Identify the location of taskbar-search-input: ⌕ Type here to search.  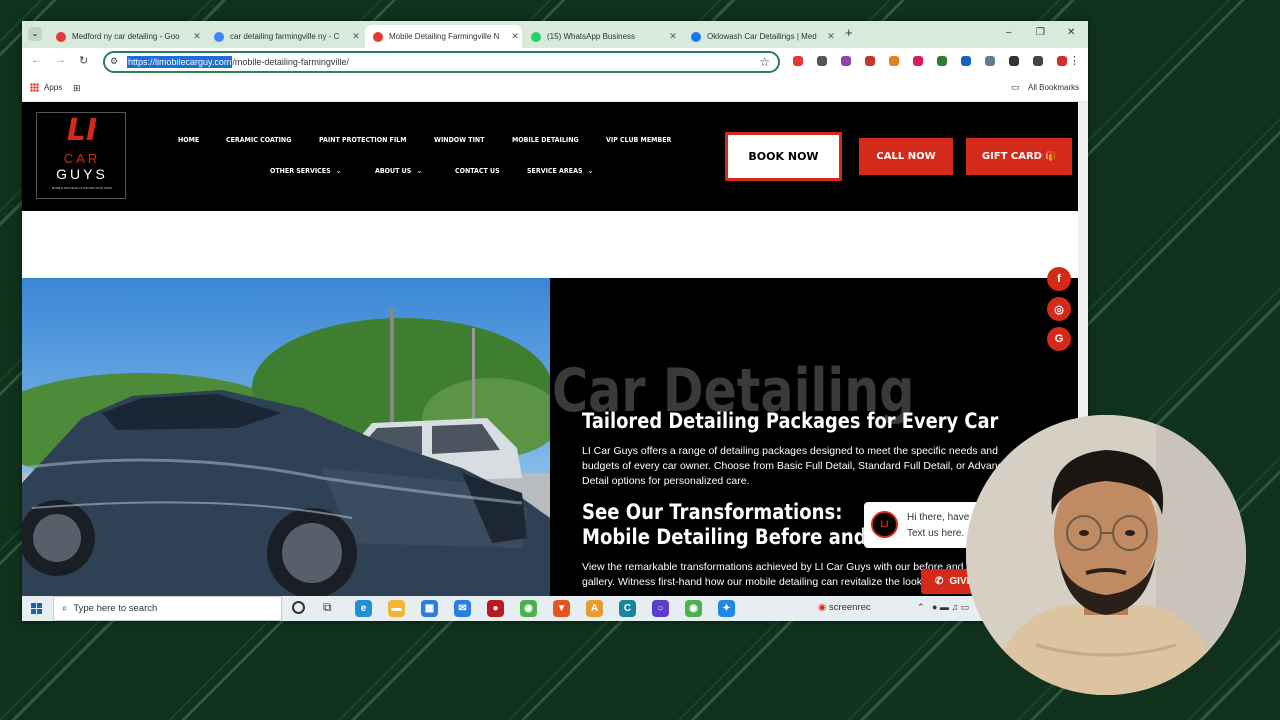
(167, 608).